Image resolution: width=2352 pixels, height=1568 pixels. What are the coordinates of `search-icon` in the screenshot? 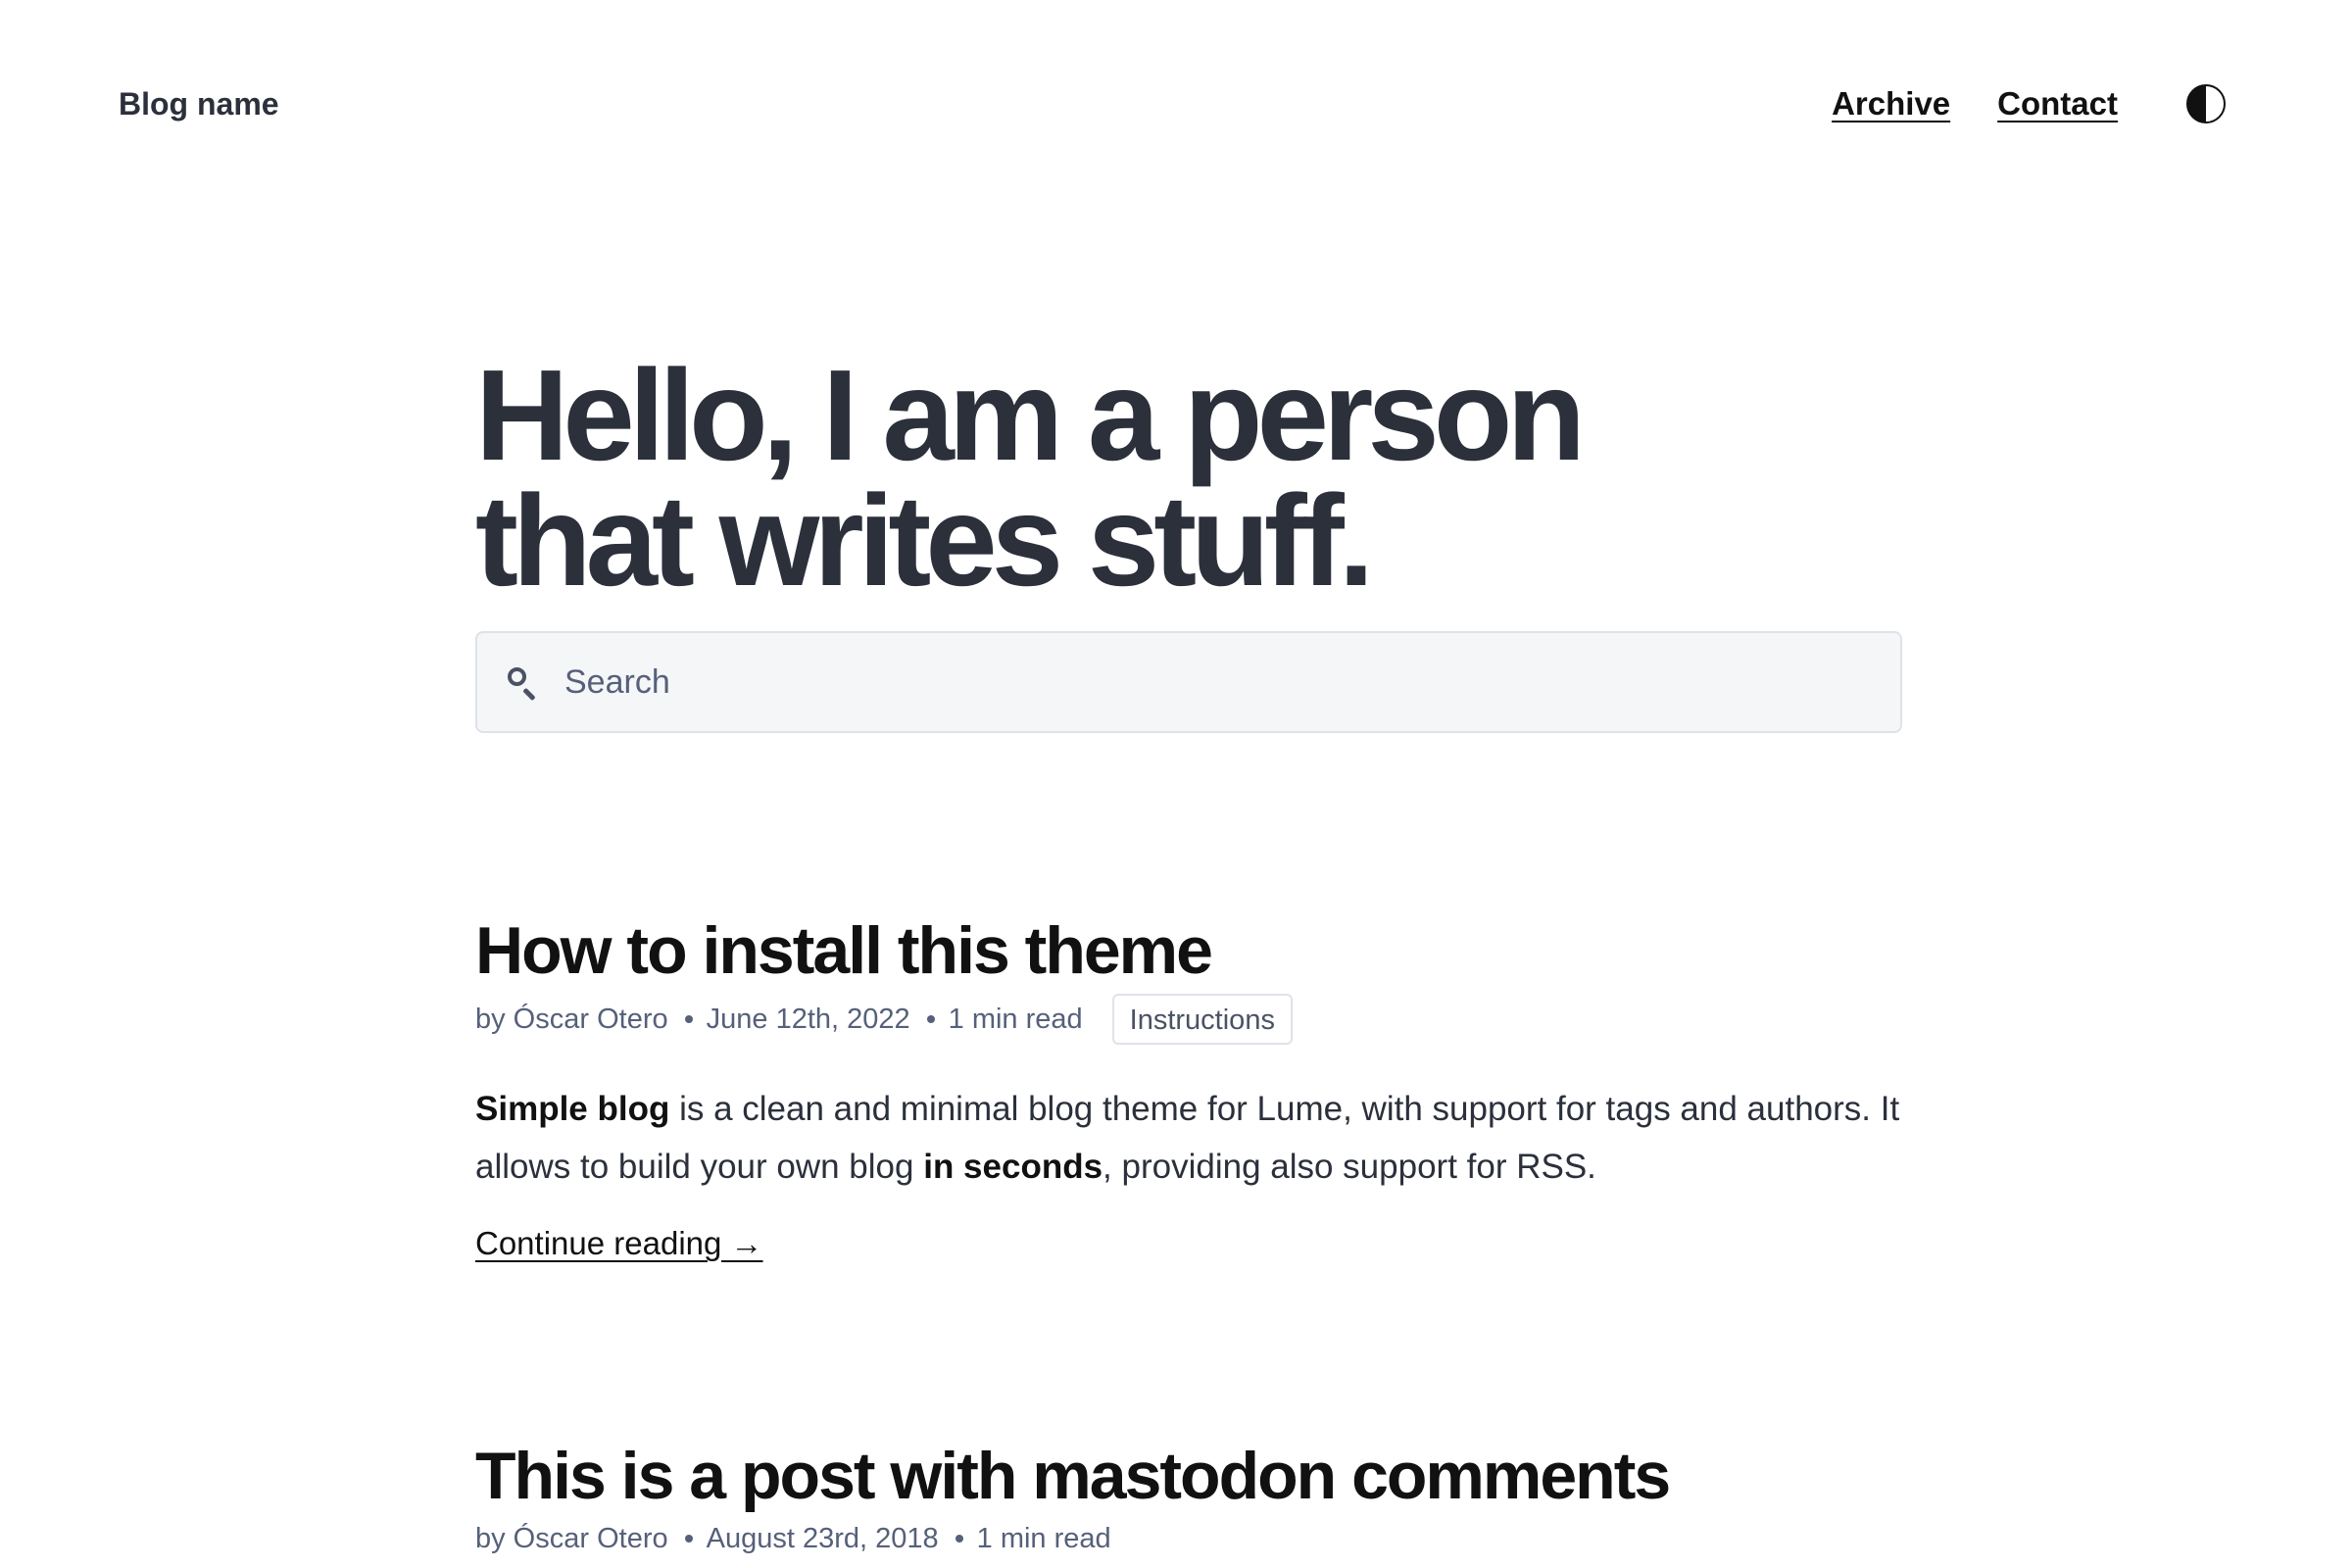 It's located at (522, 683).